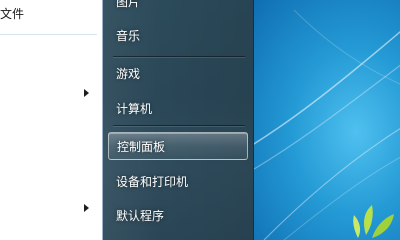 The width and height of the screenshot is (400, 240). I want to click on menu-item-games: 游戏, so click(178, 74).